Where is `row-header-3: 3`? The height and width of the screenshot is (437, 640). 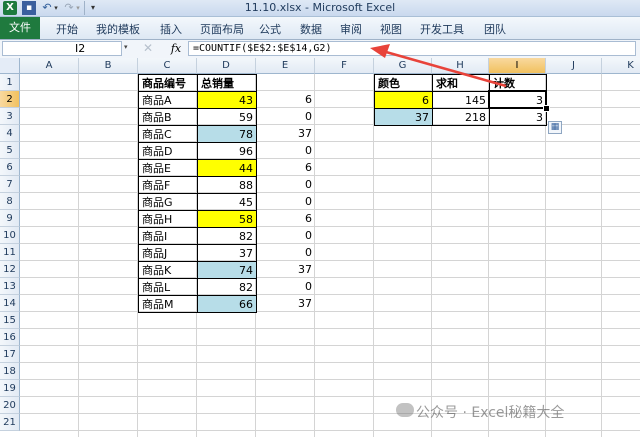
row-header-3: 3 is located at coordinates (10, 116).